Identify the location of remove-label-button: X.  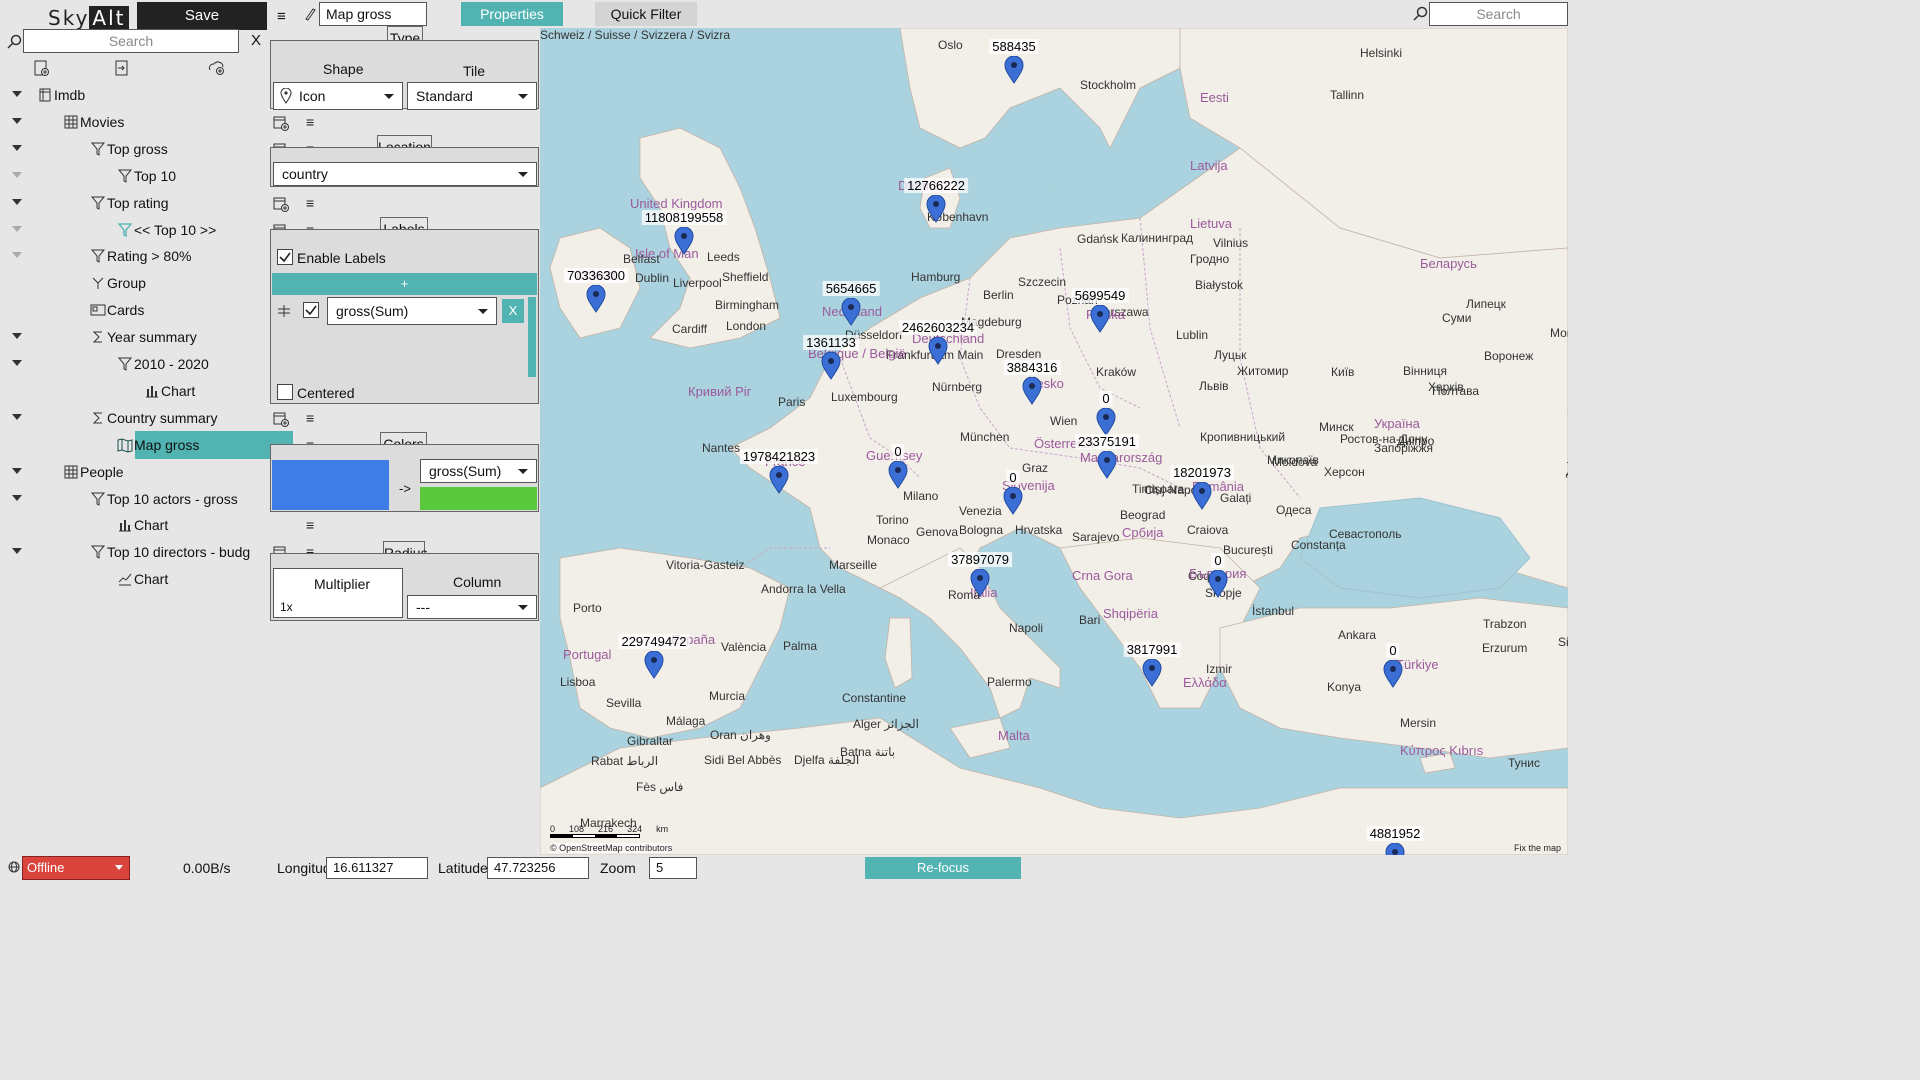
(513, 311).